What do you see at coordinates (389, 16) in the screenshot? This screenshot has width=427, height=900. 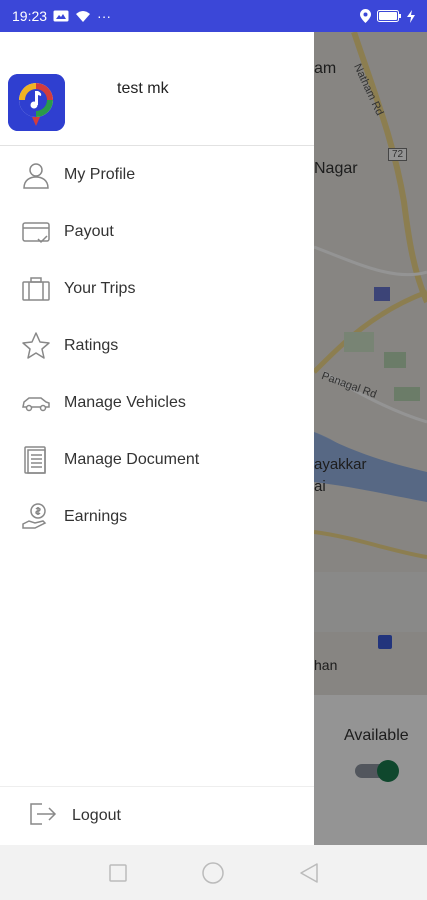 I see `battery-icon` at bounding box center [389, 16].